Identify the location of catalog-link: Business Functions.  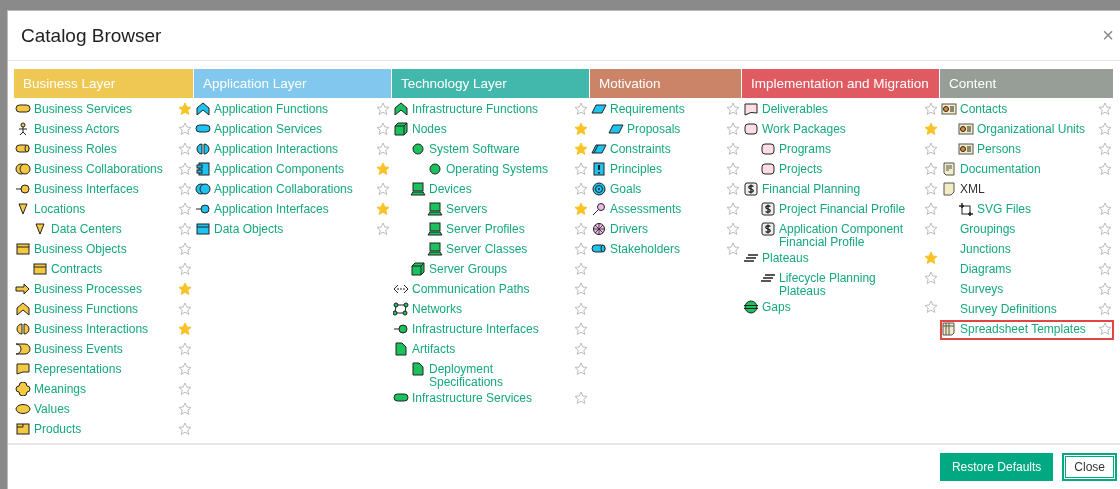
(103, 308).